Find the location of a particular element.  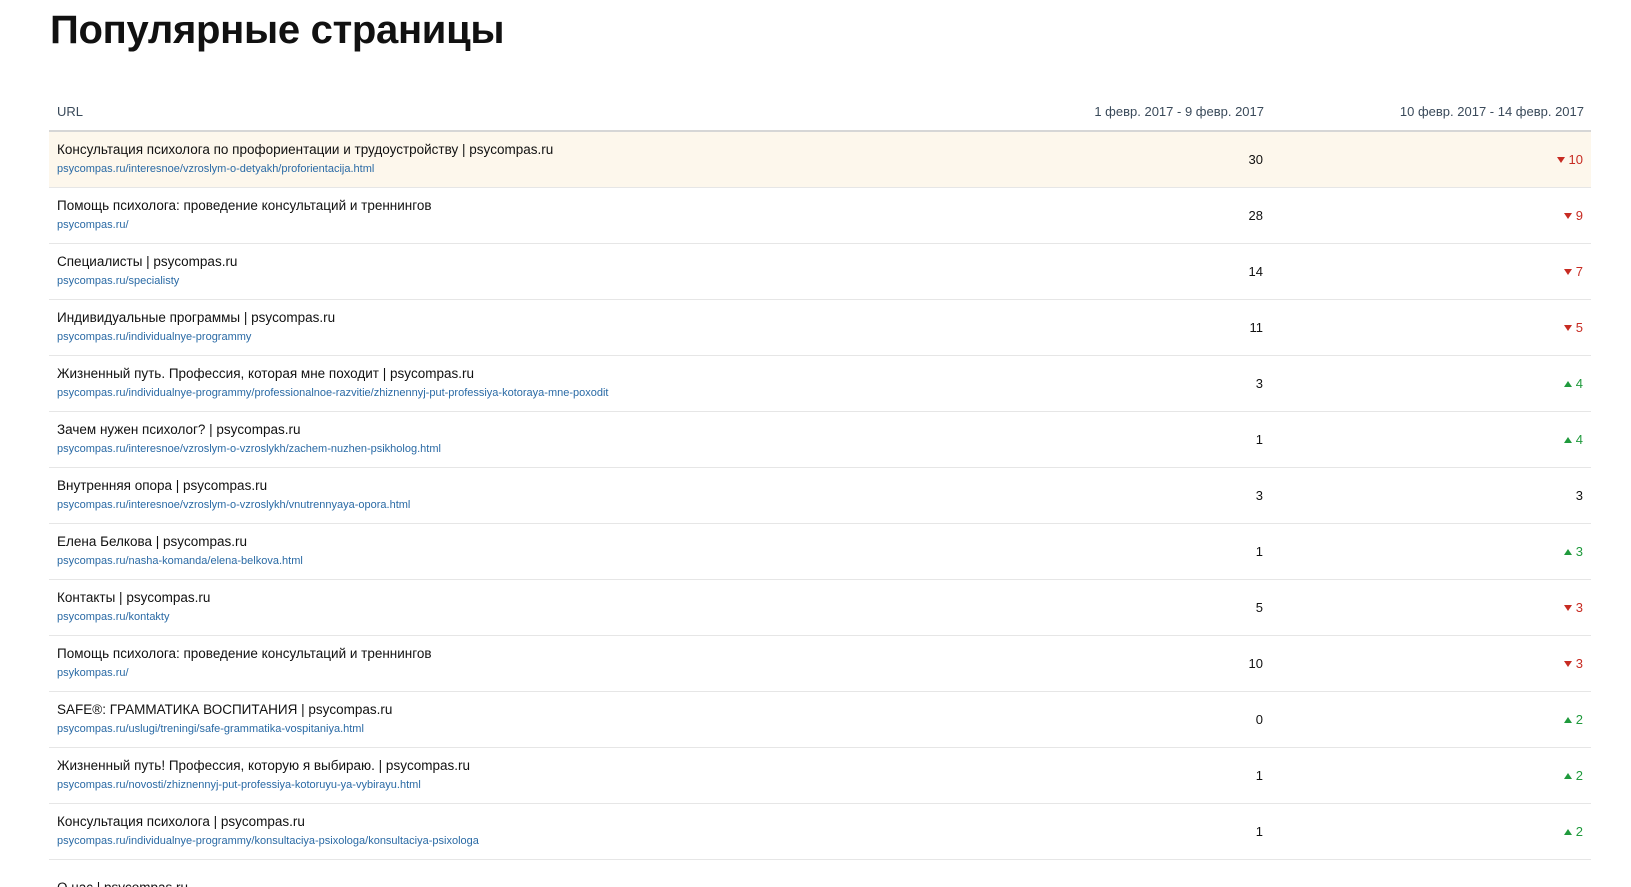

page-url-link: psycompas.ru/individualnye-programmy is located at coordinates (505, 337).